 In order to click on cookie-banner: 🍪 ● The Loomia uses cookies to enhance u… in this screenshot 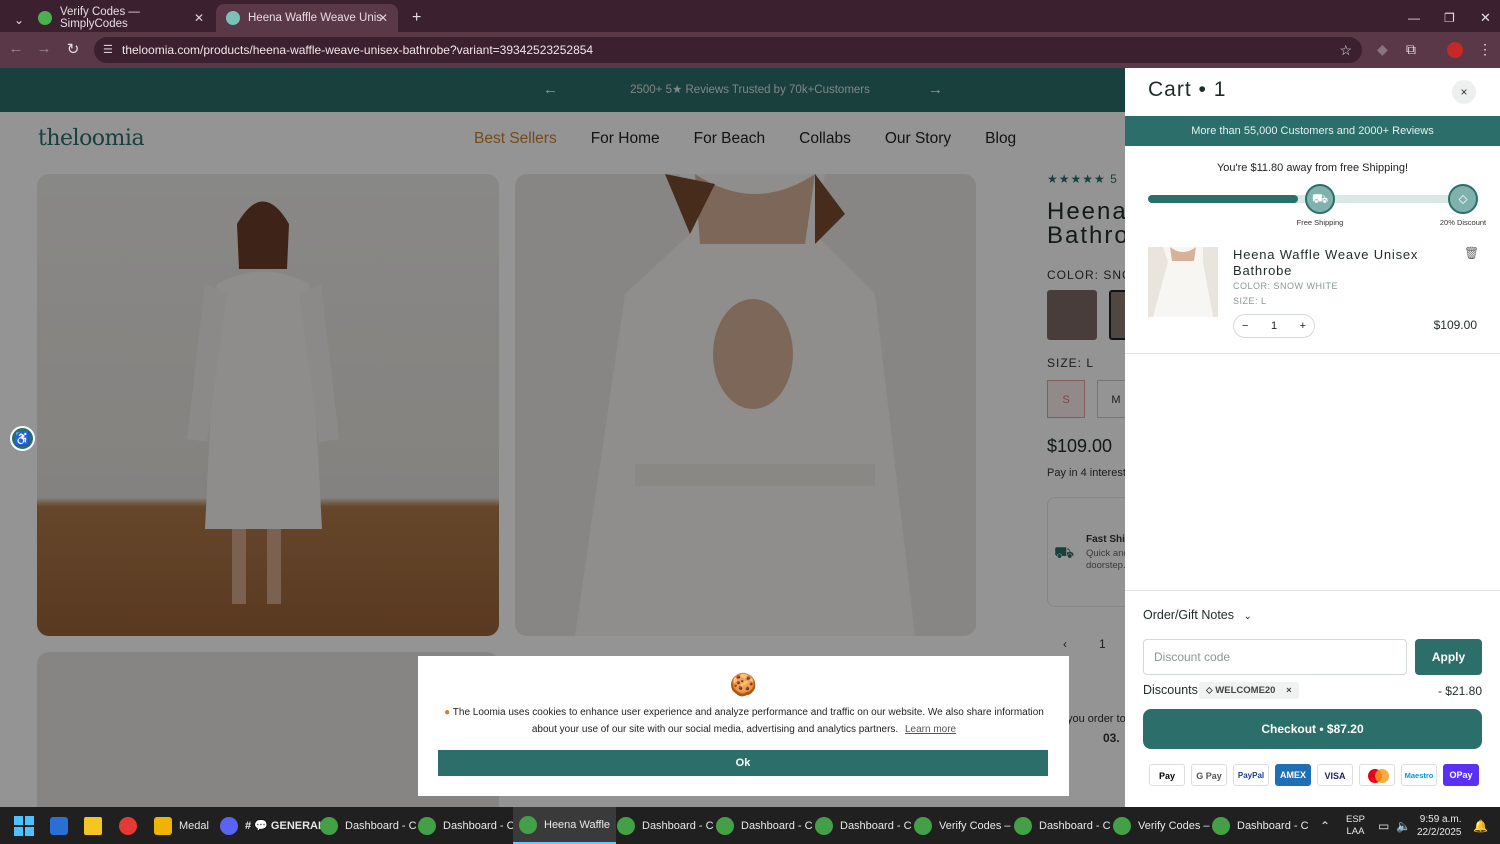, I will do `click(743, 726)`.